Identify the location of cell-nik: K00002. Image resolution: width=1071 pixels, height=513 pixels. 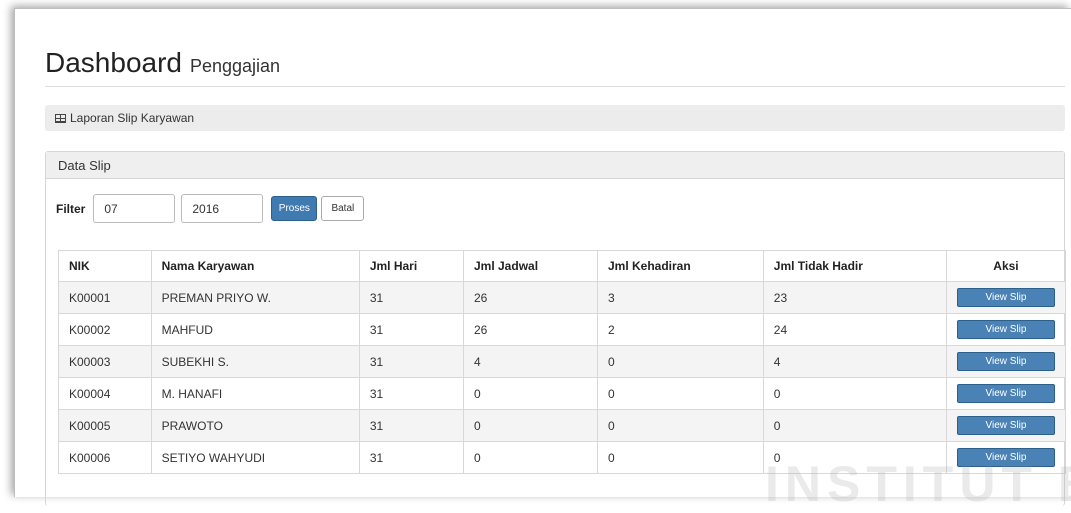
(105, 329).